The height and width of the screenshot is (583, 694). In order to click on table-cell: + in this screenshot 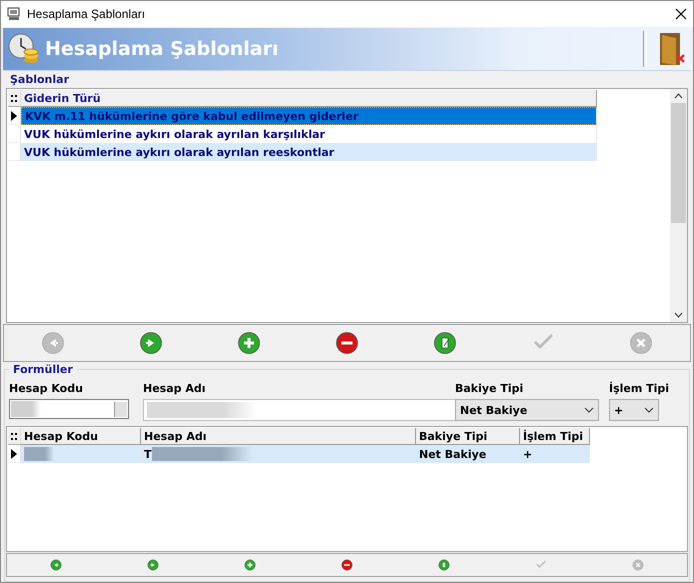, I will do `click(555, 454)`.